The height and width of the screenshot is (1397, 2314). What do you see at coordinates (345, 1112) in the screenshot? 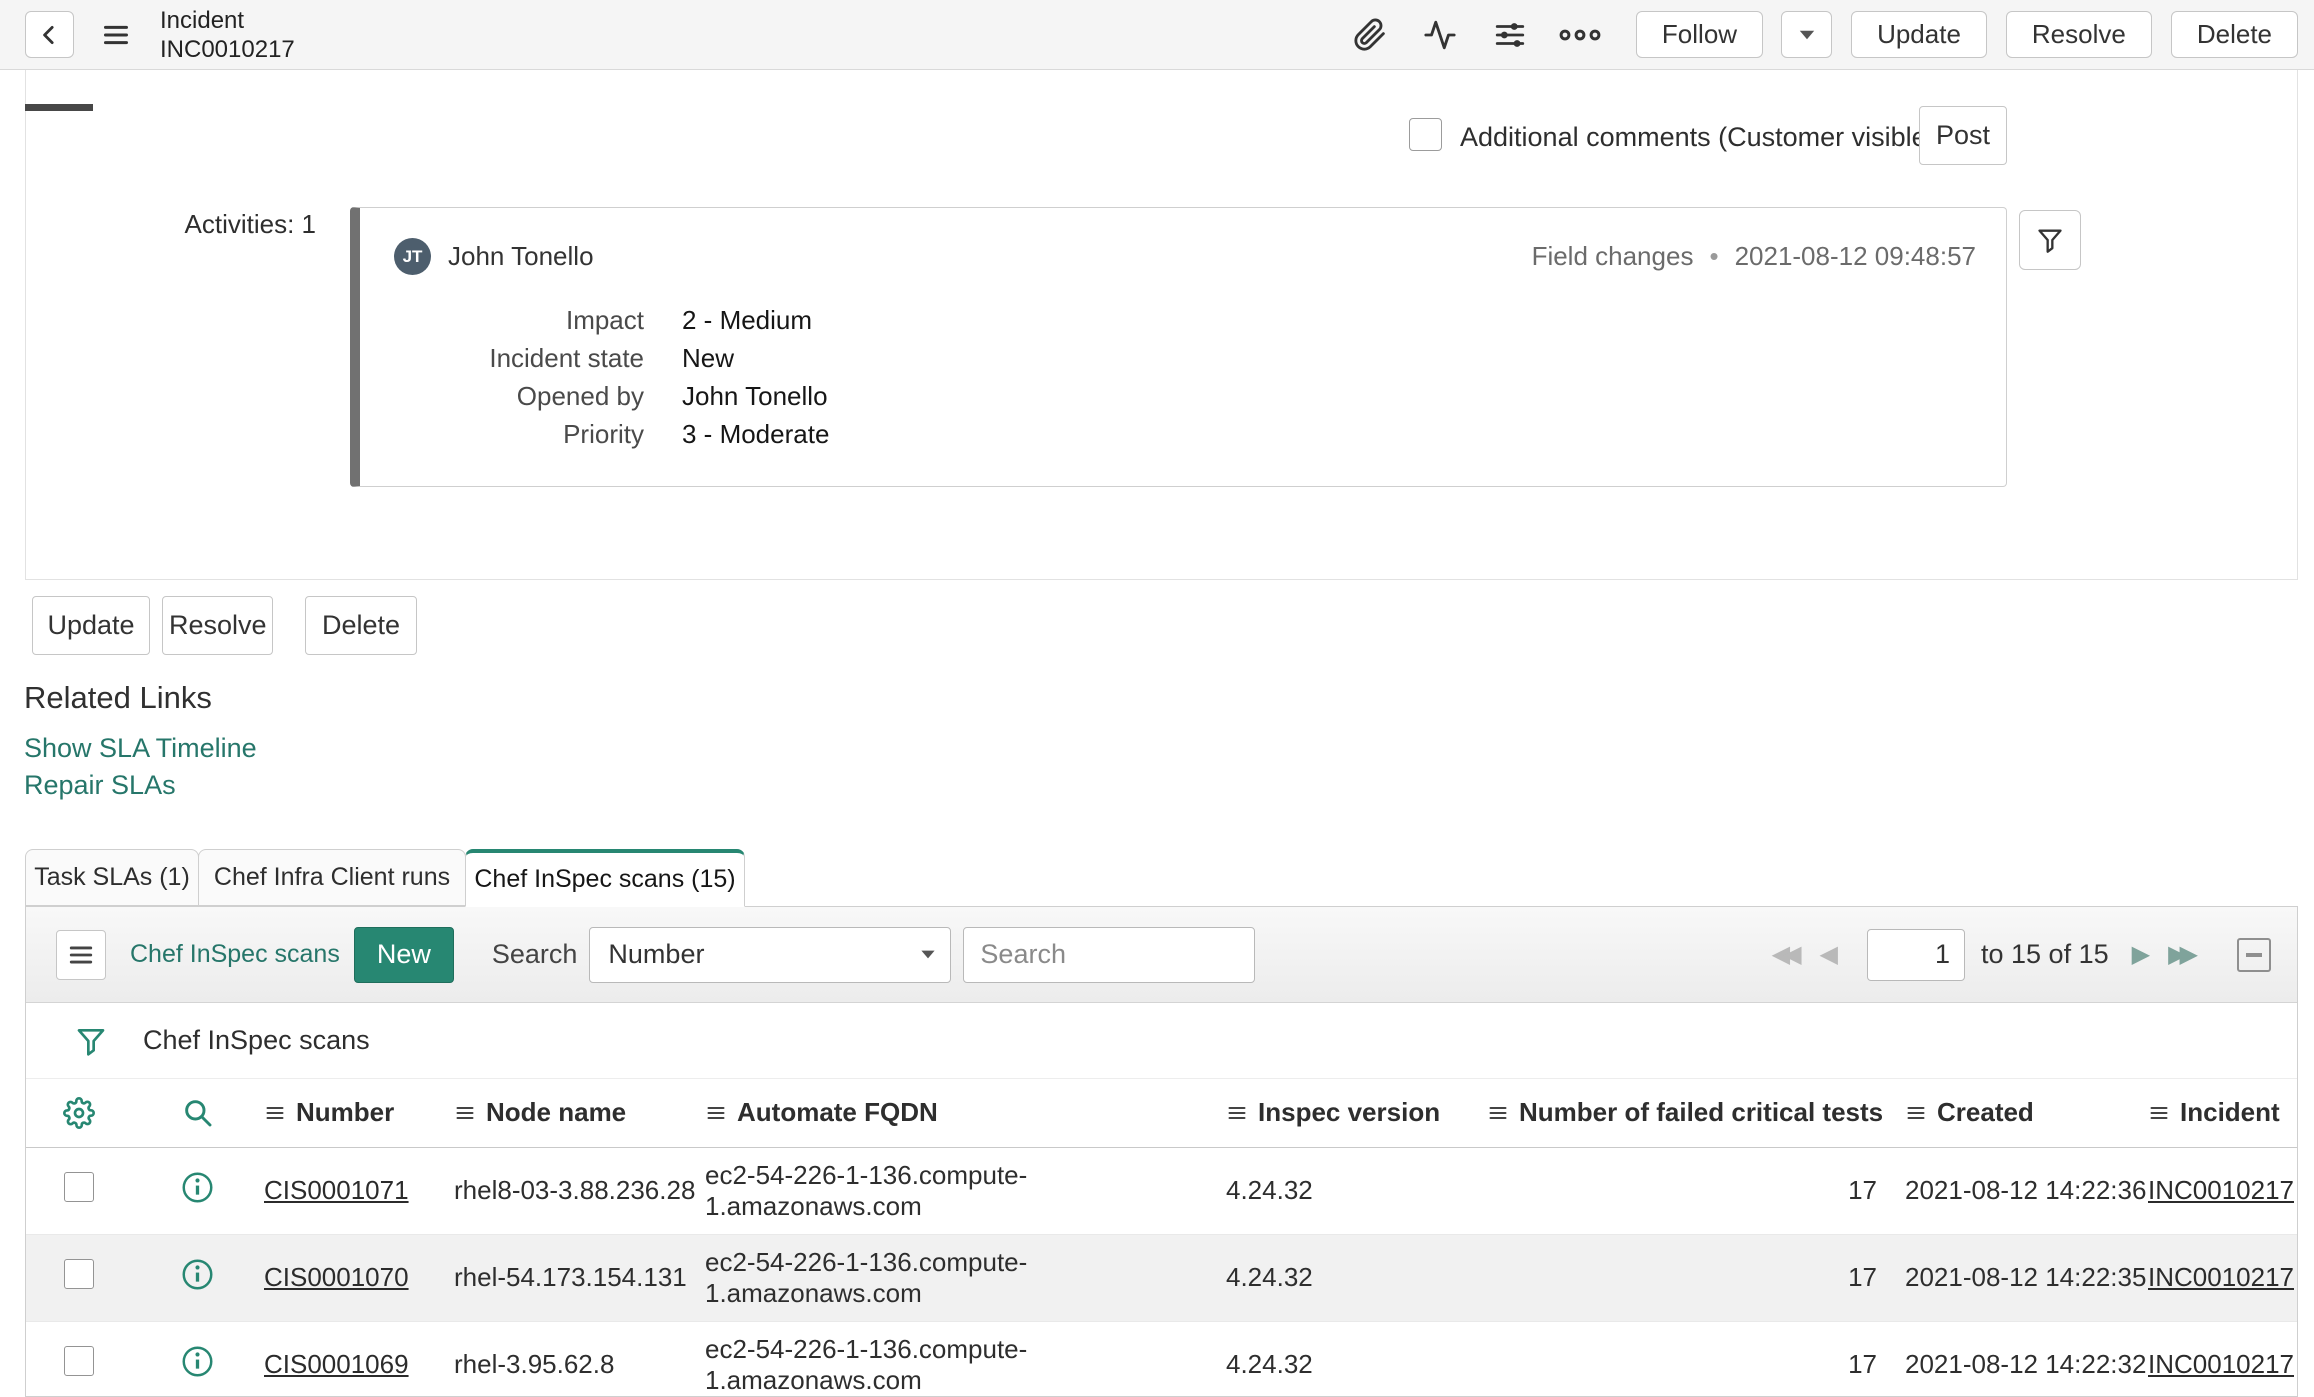
I see `column-label: Number` at bounding box center [345, 1112].